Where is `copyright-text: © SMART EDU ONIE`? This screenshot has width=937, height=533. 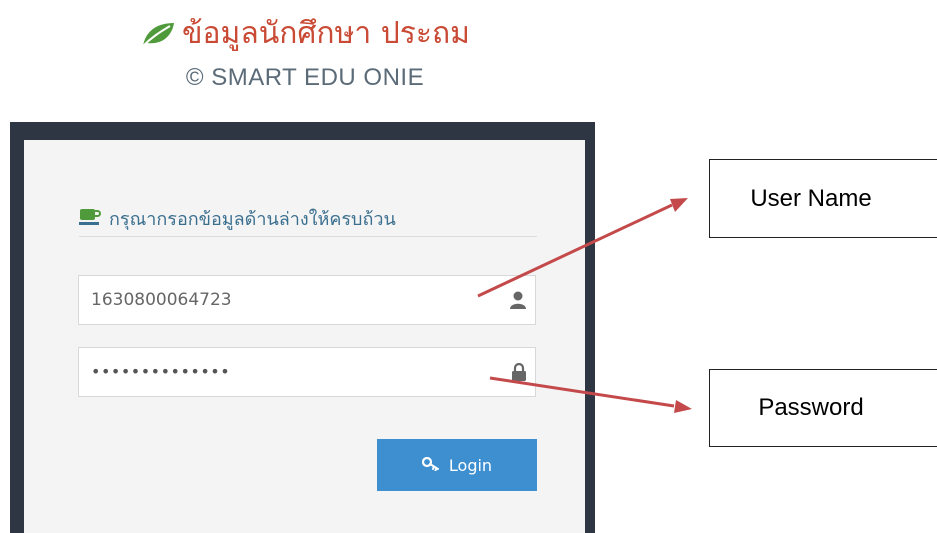 copyright-text: © SMART EDU ONIE is located at coordinates (305, 77).